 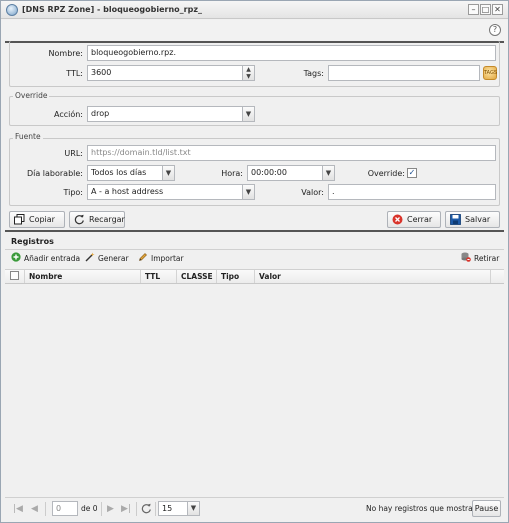 I want to click on hora-label: Hora:, so click(x=232, y=173).